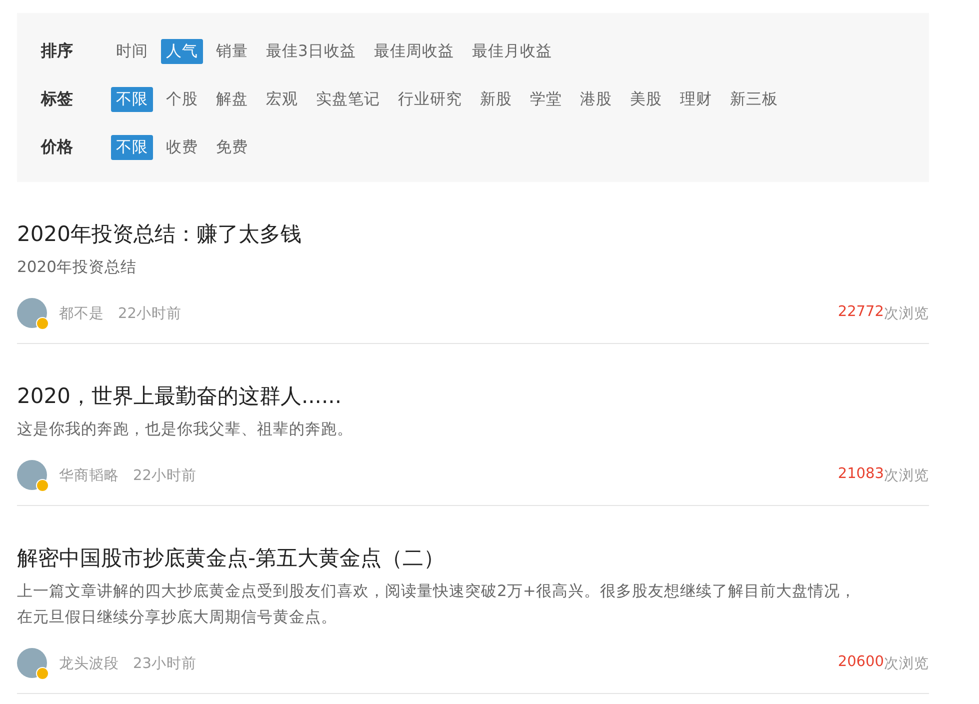 This screenshot has height=704, width=979. I want to click on filter-label: 排序, so click(57, 51).